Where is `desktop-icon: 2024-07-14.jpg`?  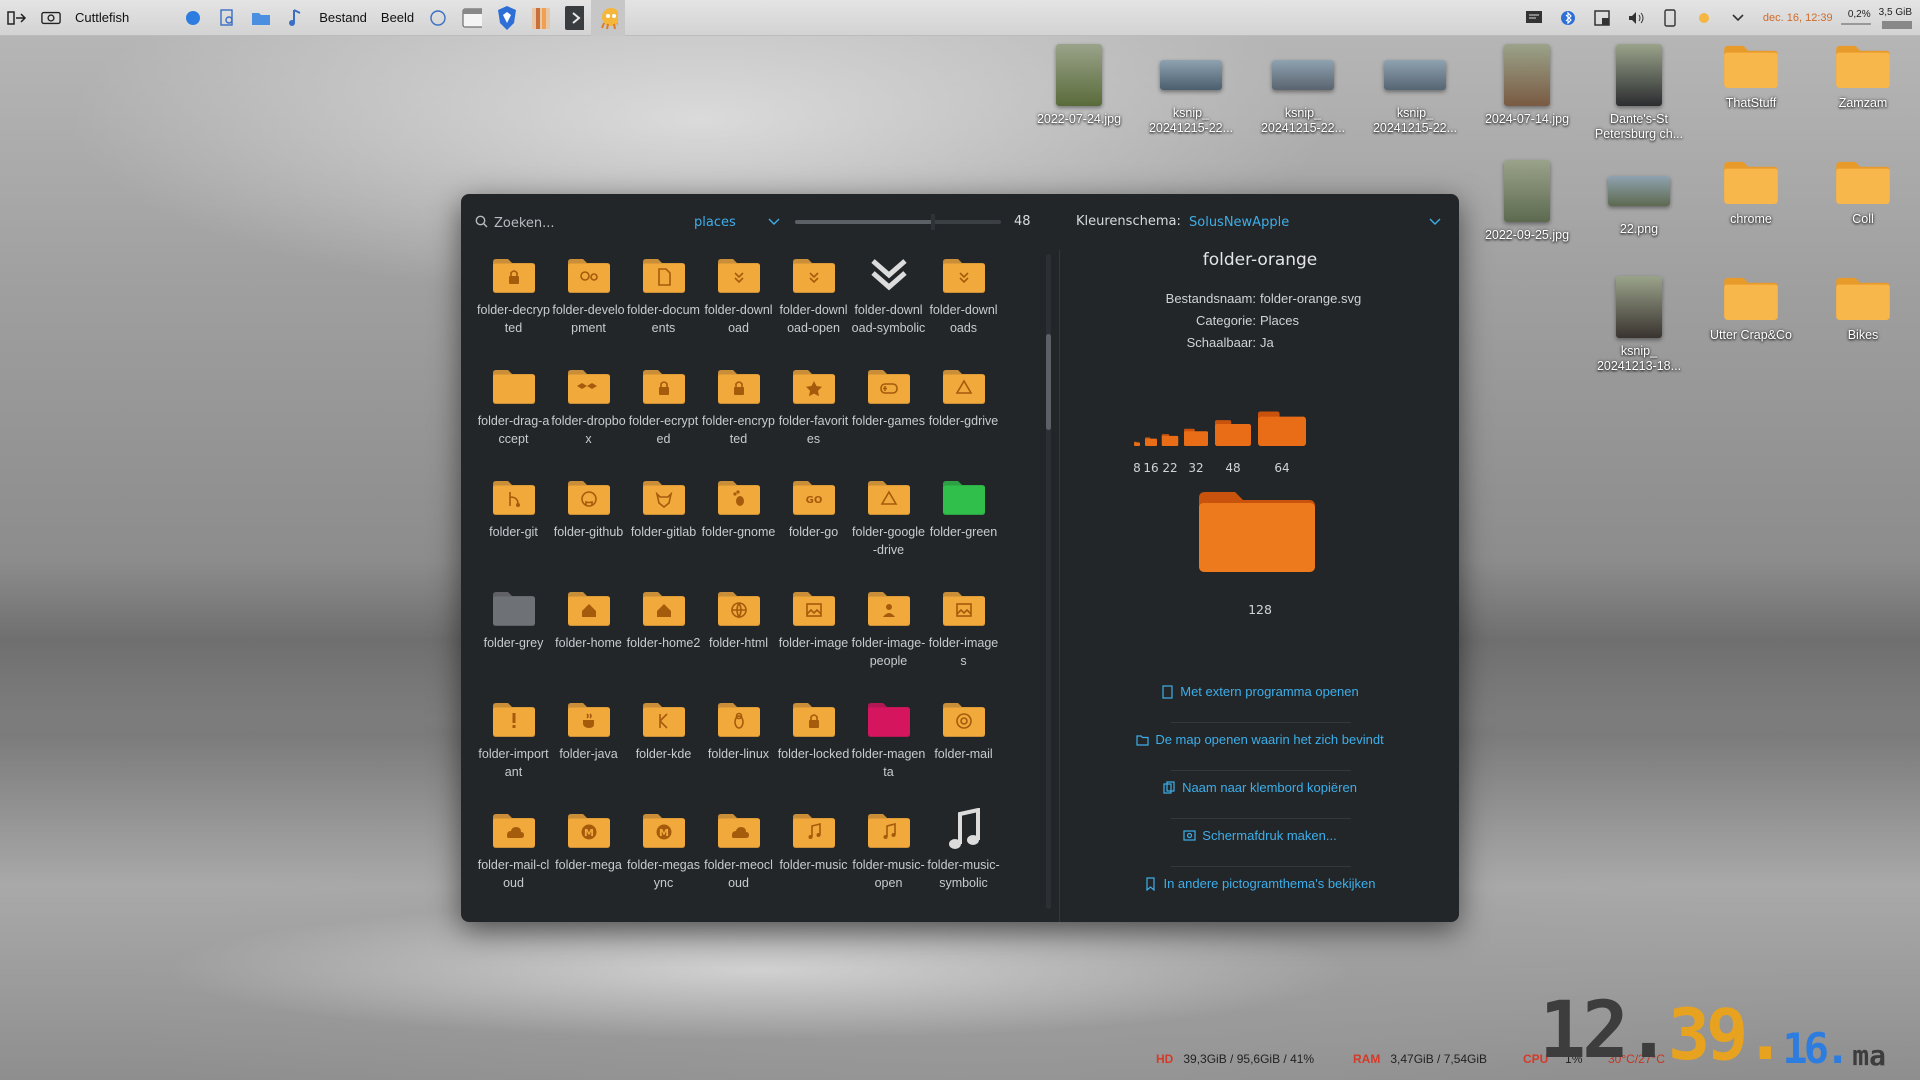 desktop-icon: 2024-07-14.jpg is located at coordinates (1527, 85).